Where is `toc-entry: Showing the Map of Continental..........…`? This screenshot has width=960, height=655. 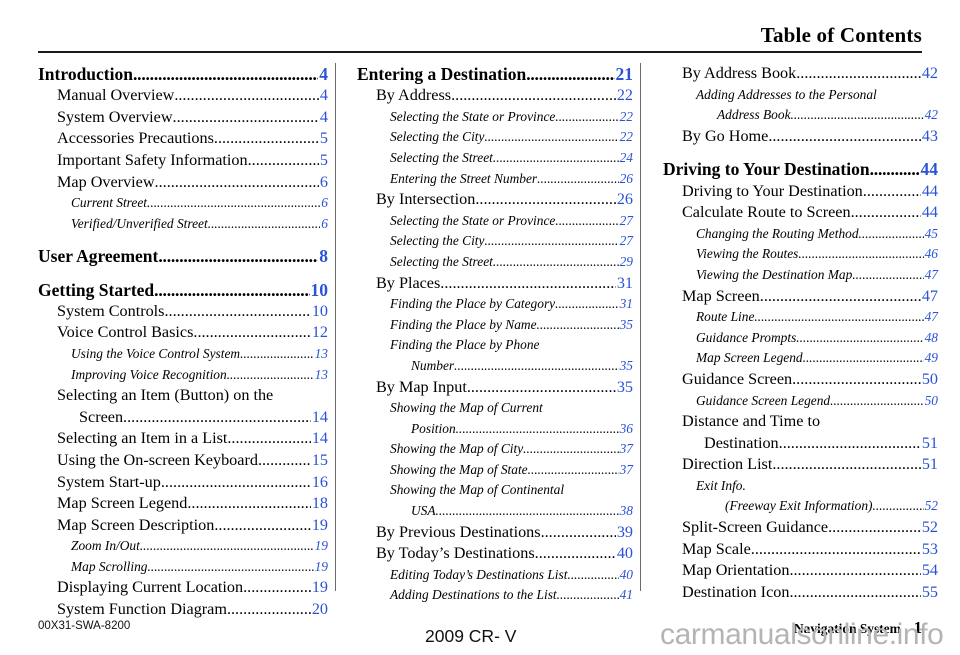 toc-entry: Showing the Map of Continental..........… is located at coordinates (495, 490).